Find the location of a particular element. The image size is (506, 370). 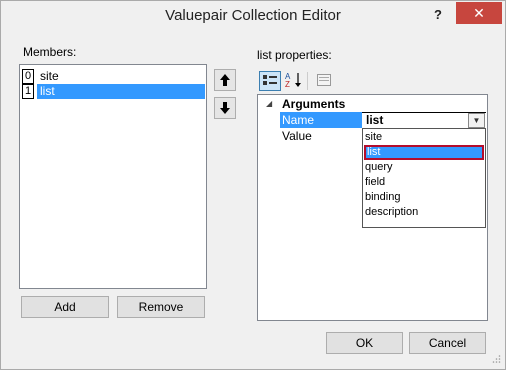

list-item: 1 list is located at coordinates (113, 91).